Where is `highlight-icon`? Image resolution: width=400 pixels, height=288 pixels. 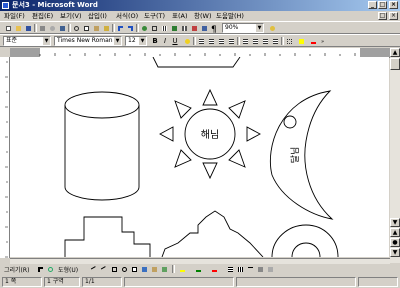 highlight-icon is located at coordinates (301, 41).